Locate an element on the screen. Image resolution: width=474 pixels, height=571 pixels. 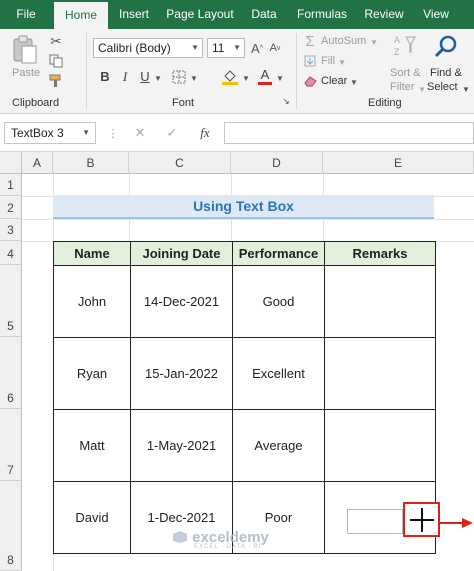
table-row: Ryan 15-Jan-2022 Excellent is located at coordinates (244, 373).